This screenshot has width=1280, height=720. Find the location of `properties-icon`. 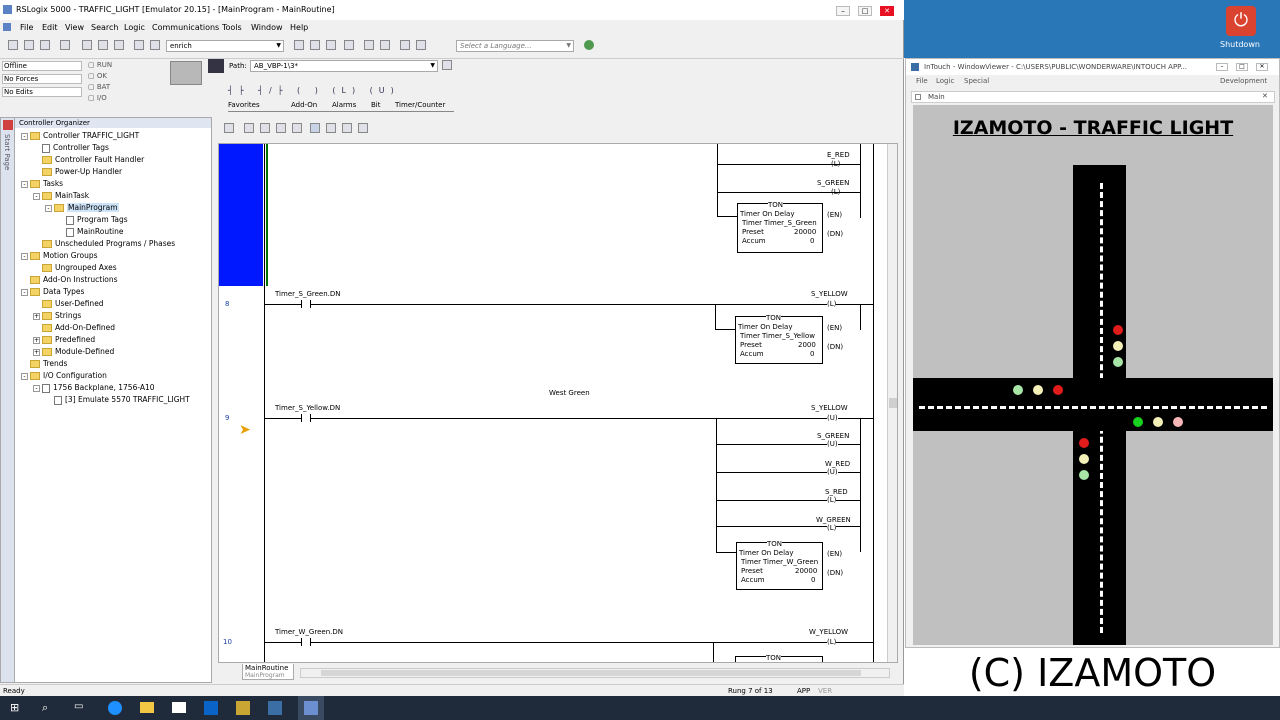

properties-icon is located at coordinates (349, 45).